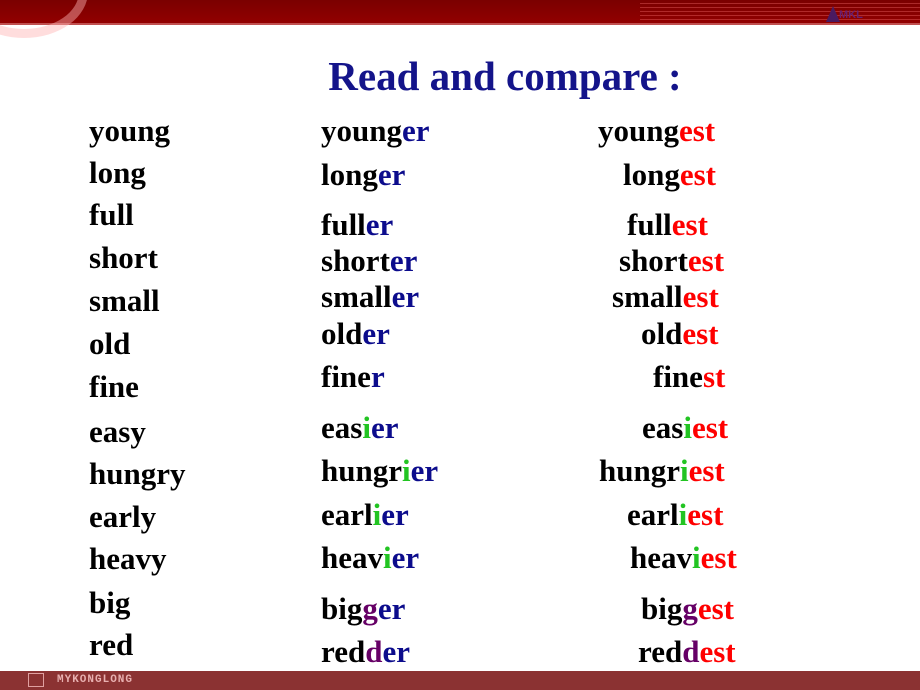  I want to click on superlative-word: fullest, so click(667, 225).